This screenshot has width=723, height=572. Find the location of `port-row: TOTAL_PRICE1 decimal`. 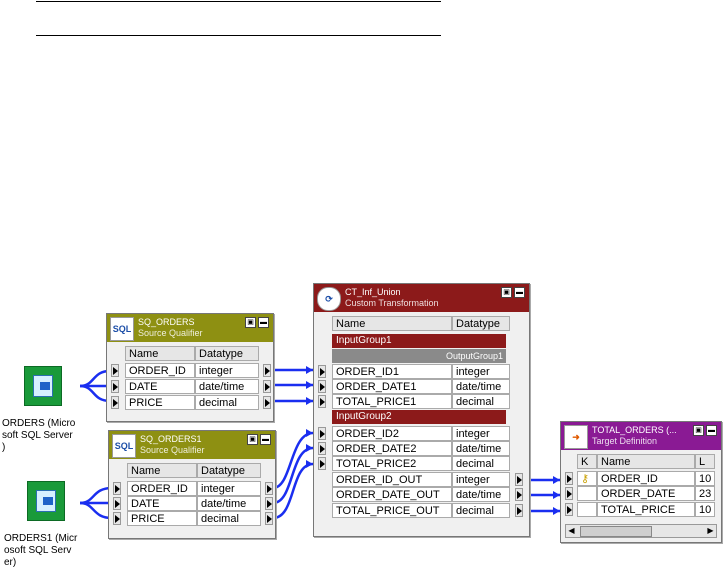

port-row: TOTAL_PRICE1 decimal is located at coordinates (421, 401).